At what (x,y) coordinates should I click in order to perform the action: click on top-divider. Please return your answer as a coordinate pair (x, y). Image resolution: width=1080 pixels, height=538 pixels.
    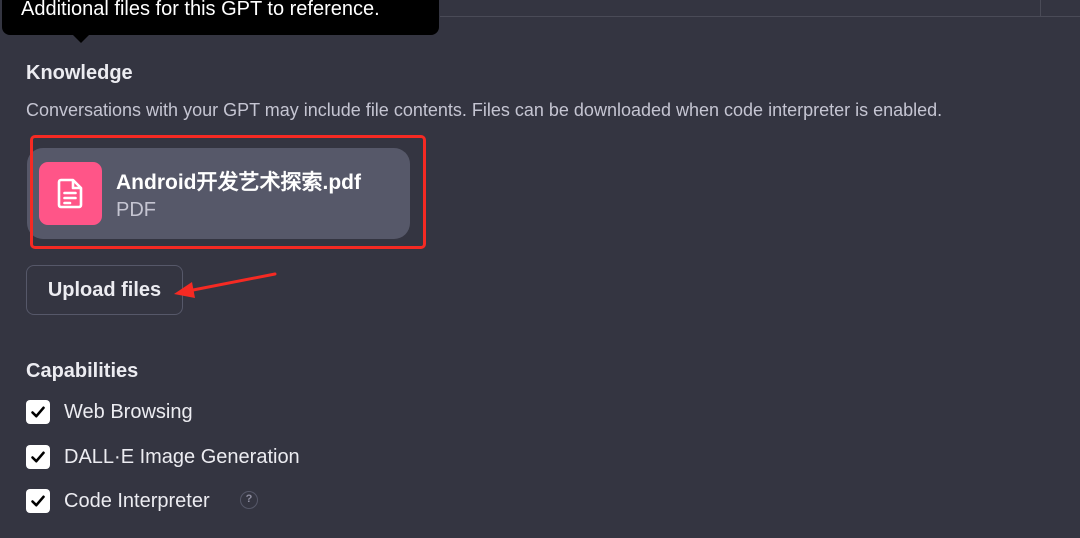
    Looking at the image, I should click on (760, 16).